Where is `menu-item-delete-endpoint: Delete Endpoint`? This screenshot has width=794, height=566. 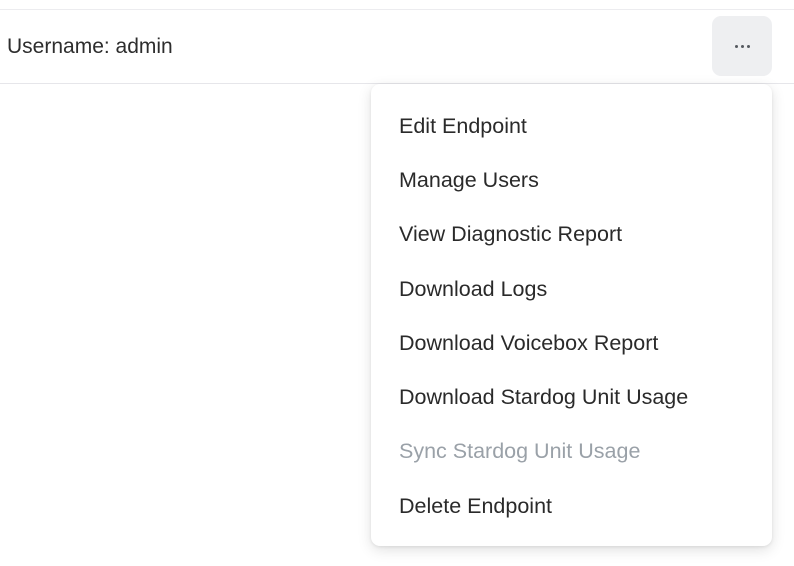 menu-item-delete-endpoint: Delete Endpoint is located at coordinates (571, 506).